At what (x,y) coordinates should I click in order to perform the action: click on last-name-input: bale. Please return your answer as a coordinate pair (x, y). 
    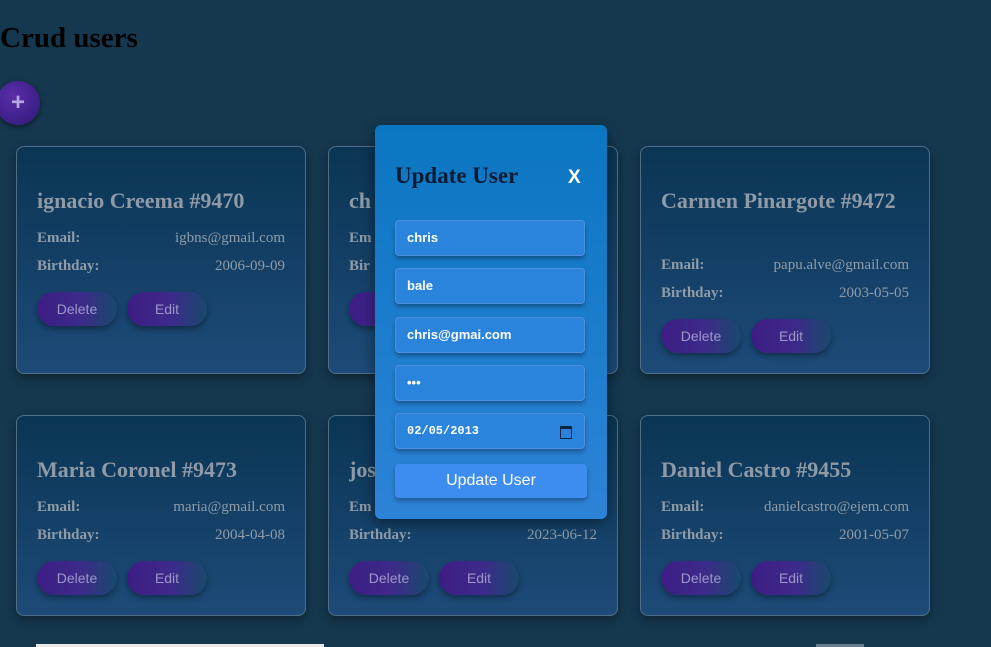
    Looking at the image, I should click on (490, 286).